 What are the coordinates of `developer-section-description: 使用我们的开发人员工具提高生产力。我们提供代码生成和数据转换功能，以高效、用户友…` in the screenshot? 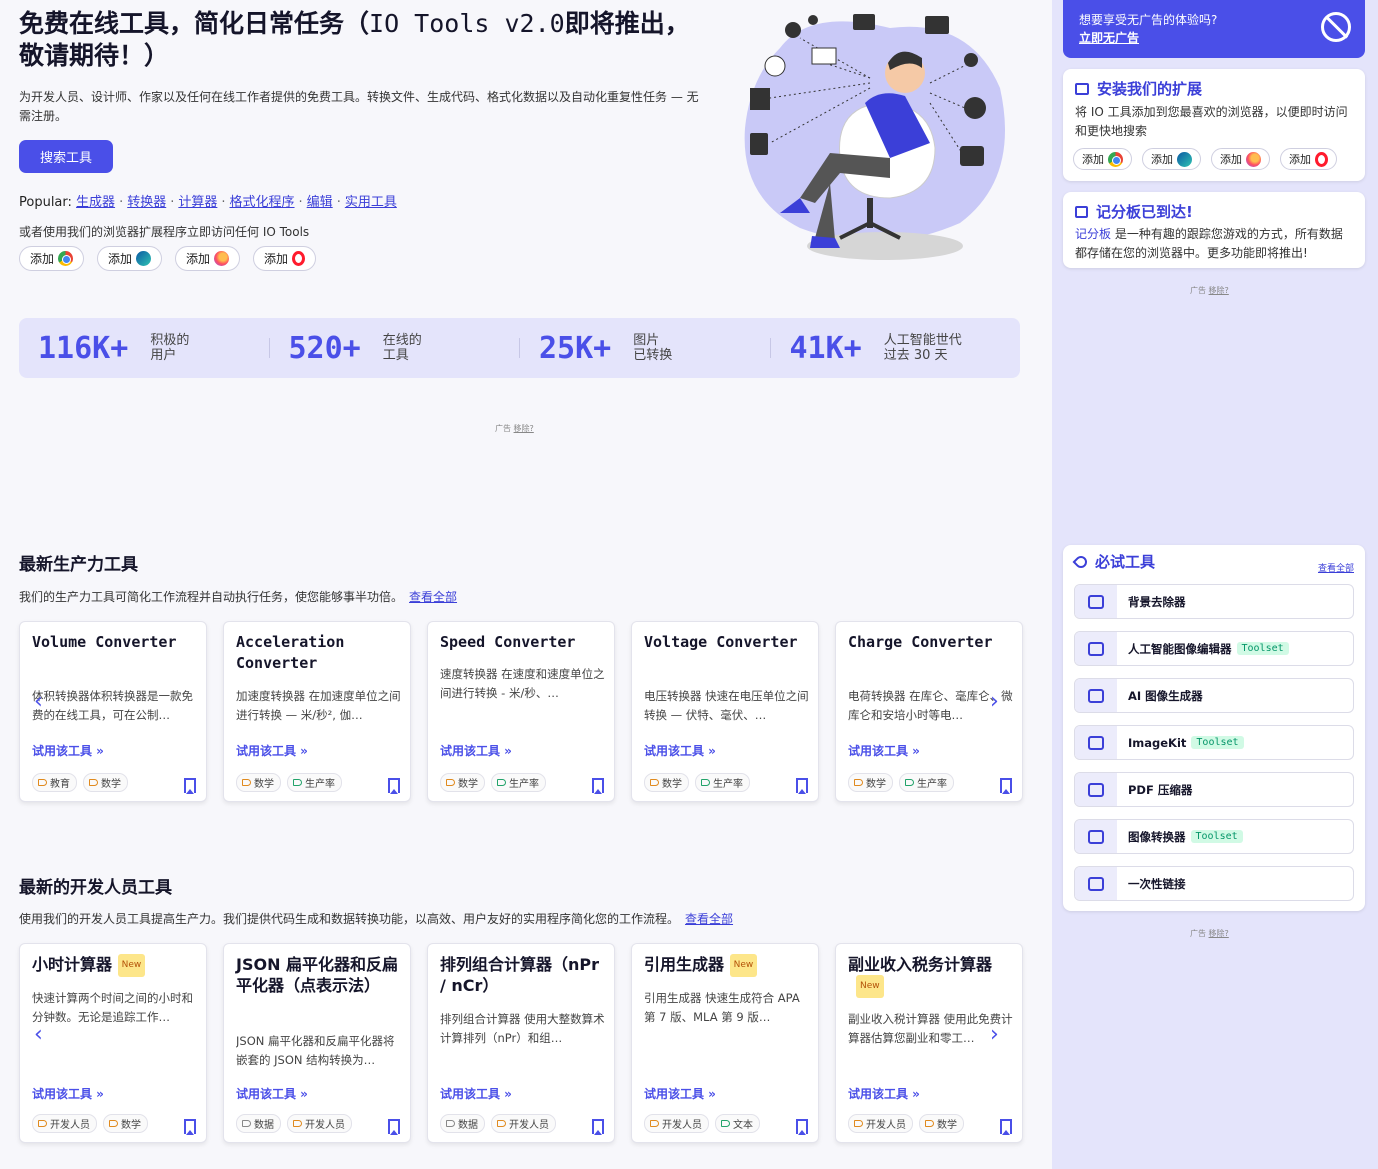 It's located at (376, 919).